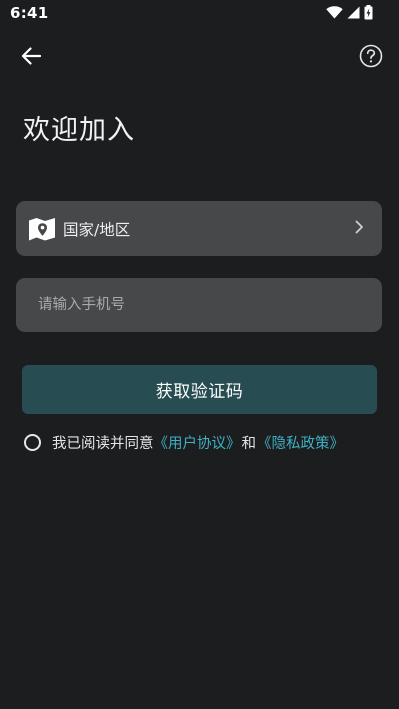 The image size is (399, 709). Describe the element at coordinates (42, 229) in the screenshot. I see `map-pin-icon` at that location.